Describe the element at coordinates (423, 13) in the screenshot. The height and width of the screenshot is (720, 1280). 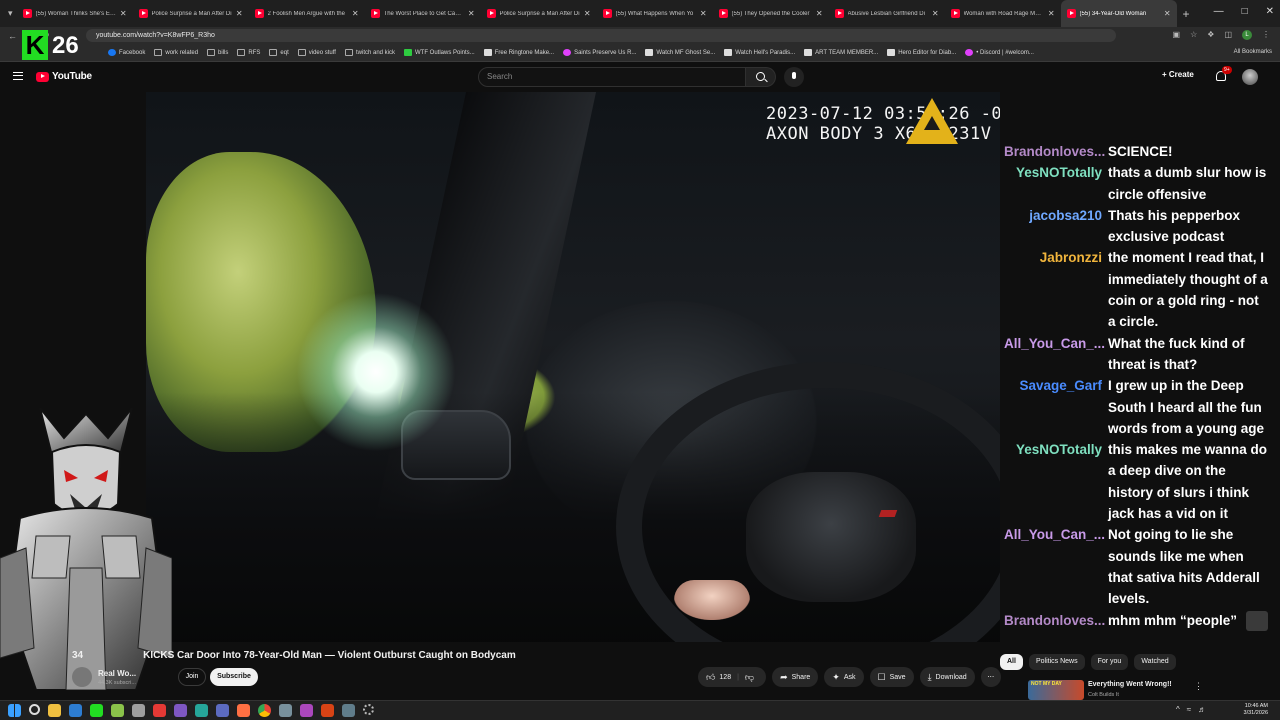
I see `browser-tab: The Worst Place to Get Caugh ✕` at that location.